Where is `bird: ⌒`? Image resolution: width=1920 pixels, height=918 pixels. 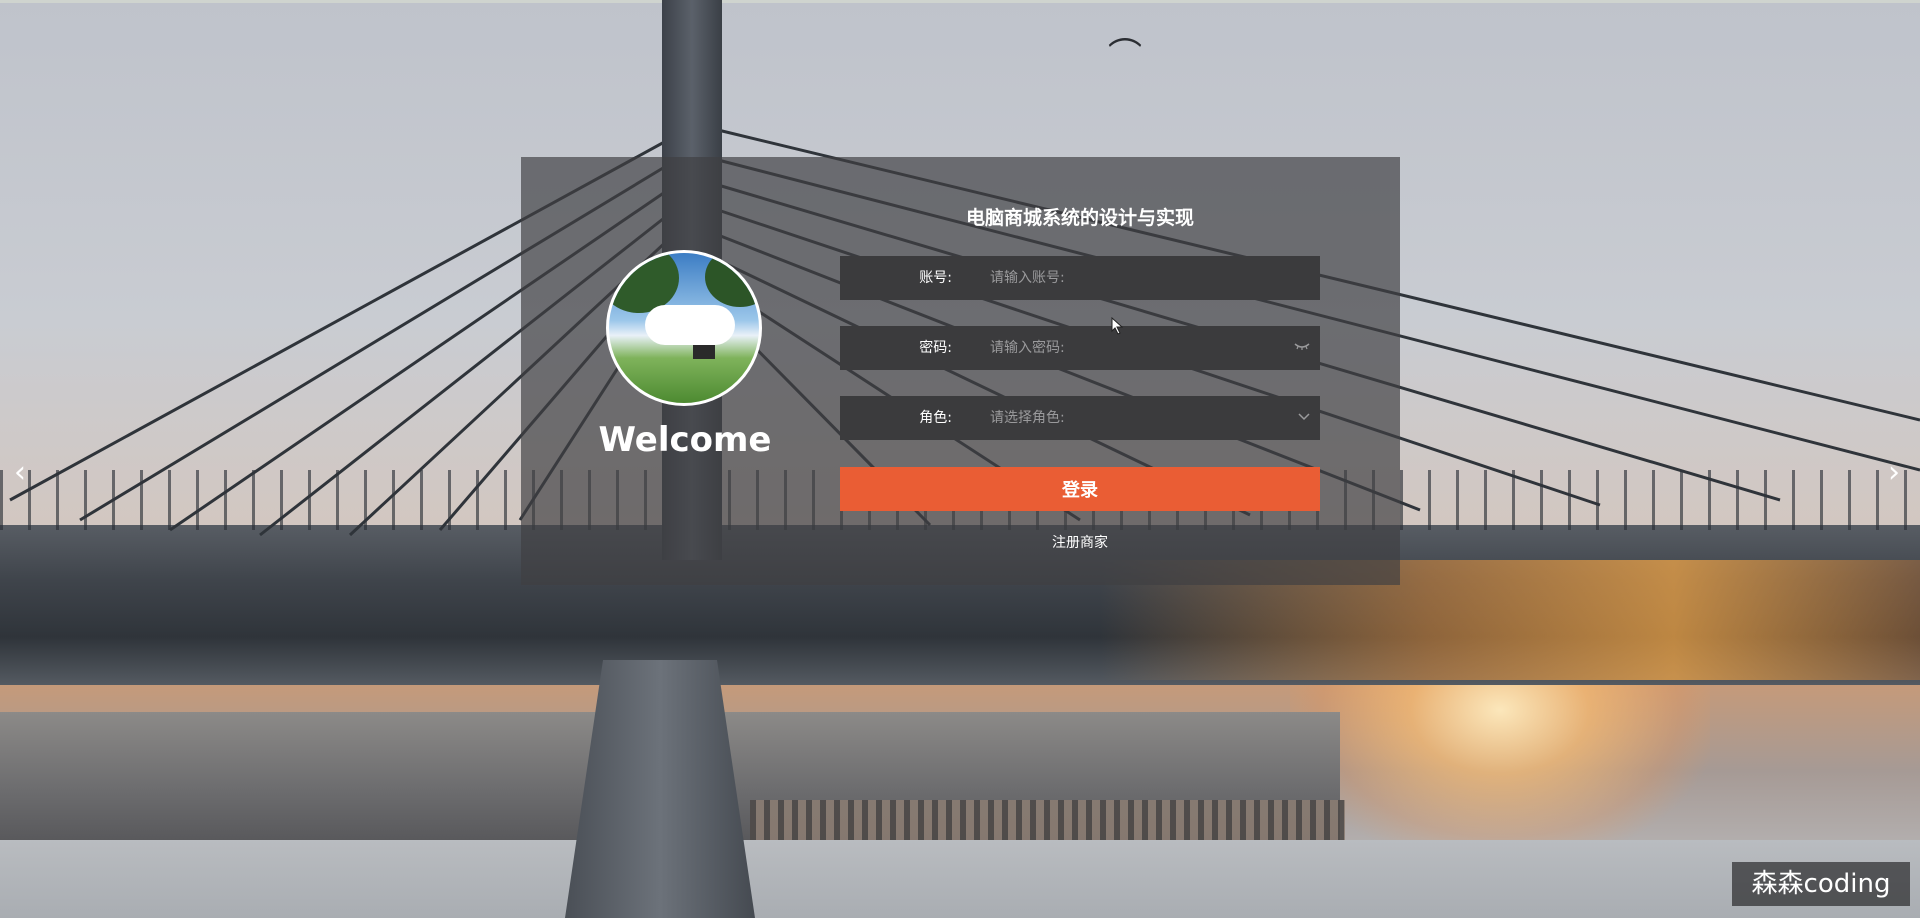 bird: ⌒ is located at coordinates (1125, 56).